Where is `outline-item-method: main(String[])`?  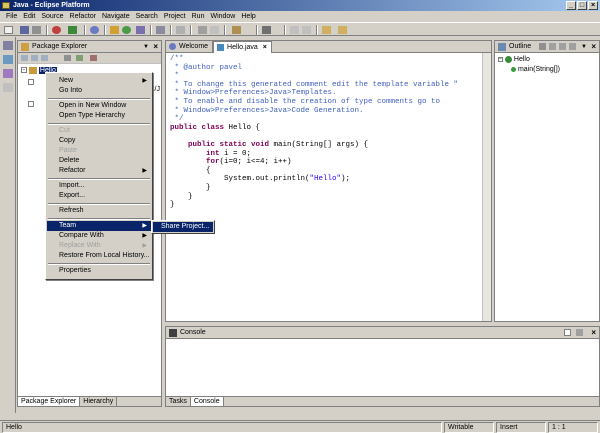 outline-item-method: main(String[]) is located at coordinates (535, 69).